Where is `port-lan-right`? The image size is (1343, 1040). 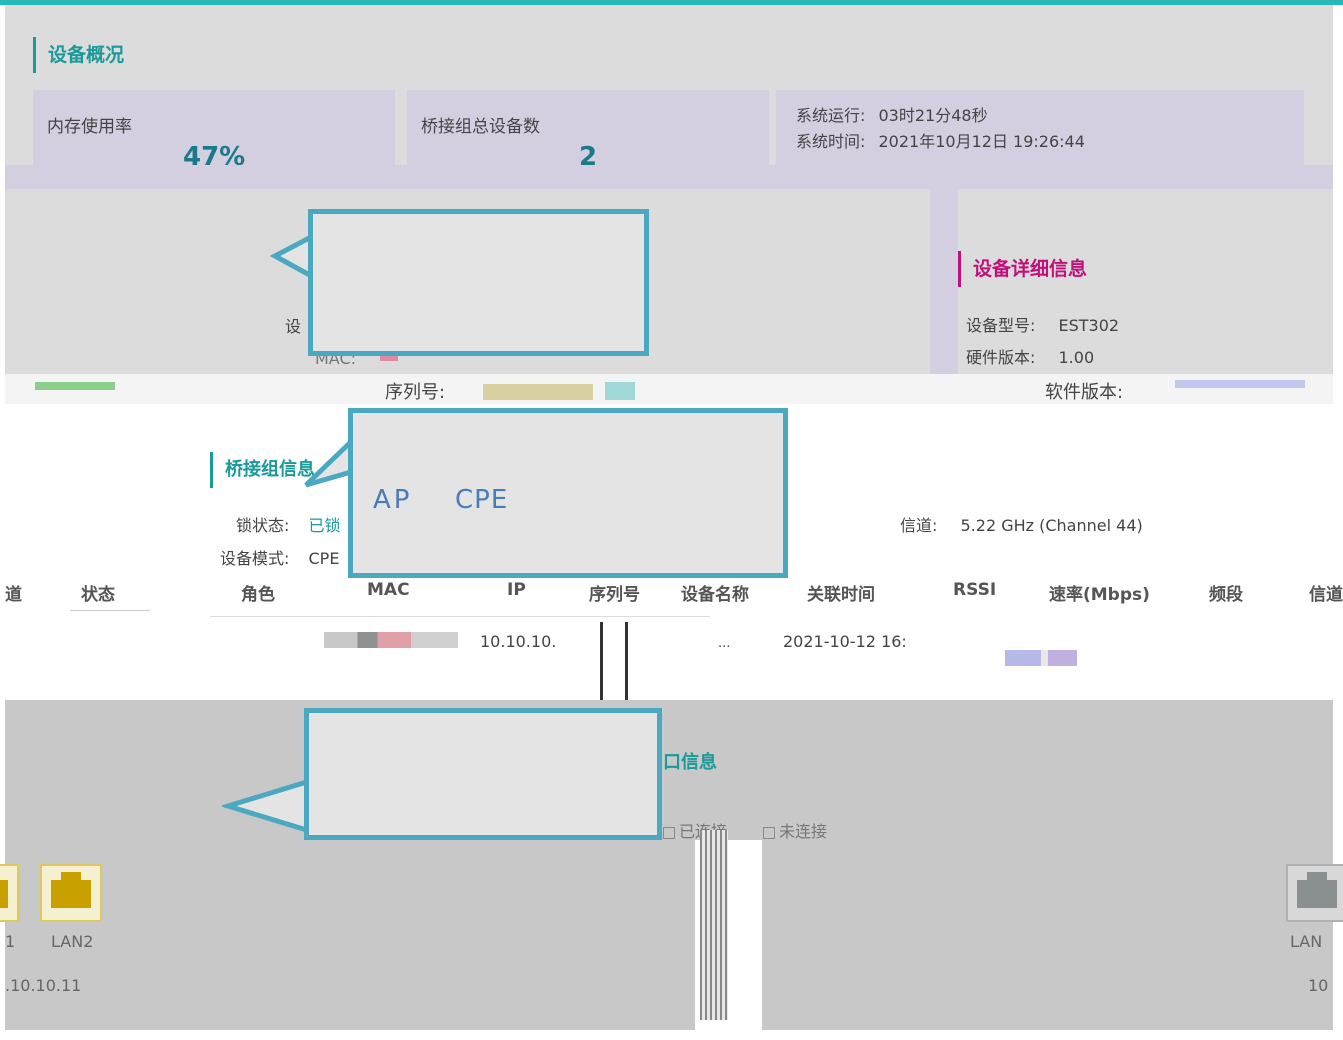 port-lan-right is located at coordinates (1314, 893).